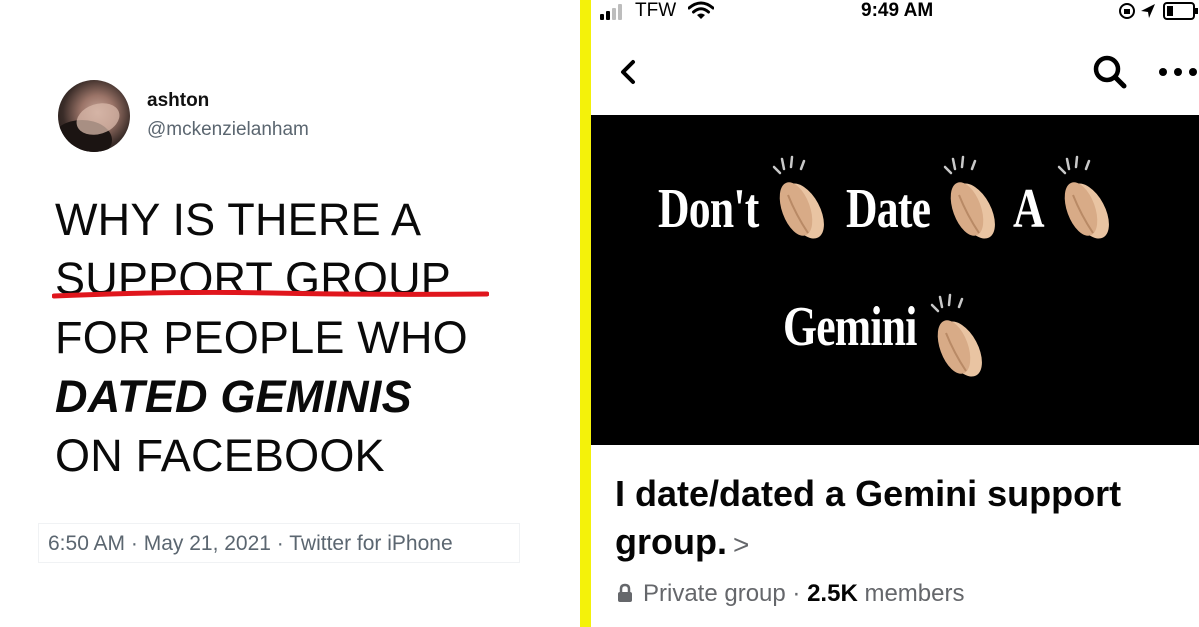 This screenshot has height=627, width=1199. What do you see at coordinates (253, 278) in the screenshot?
I see `tweet-line-2: SUPPORT GROUP` at bounding box center [253, 278].